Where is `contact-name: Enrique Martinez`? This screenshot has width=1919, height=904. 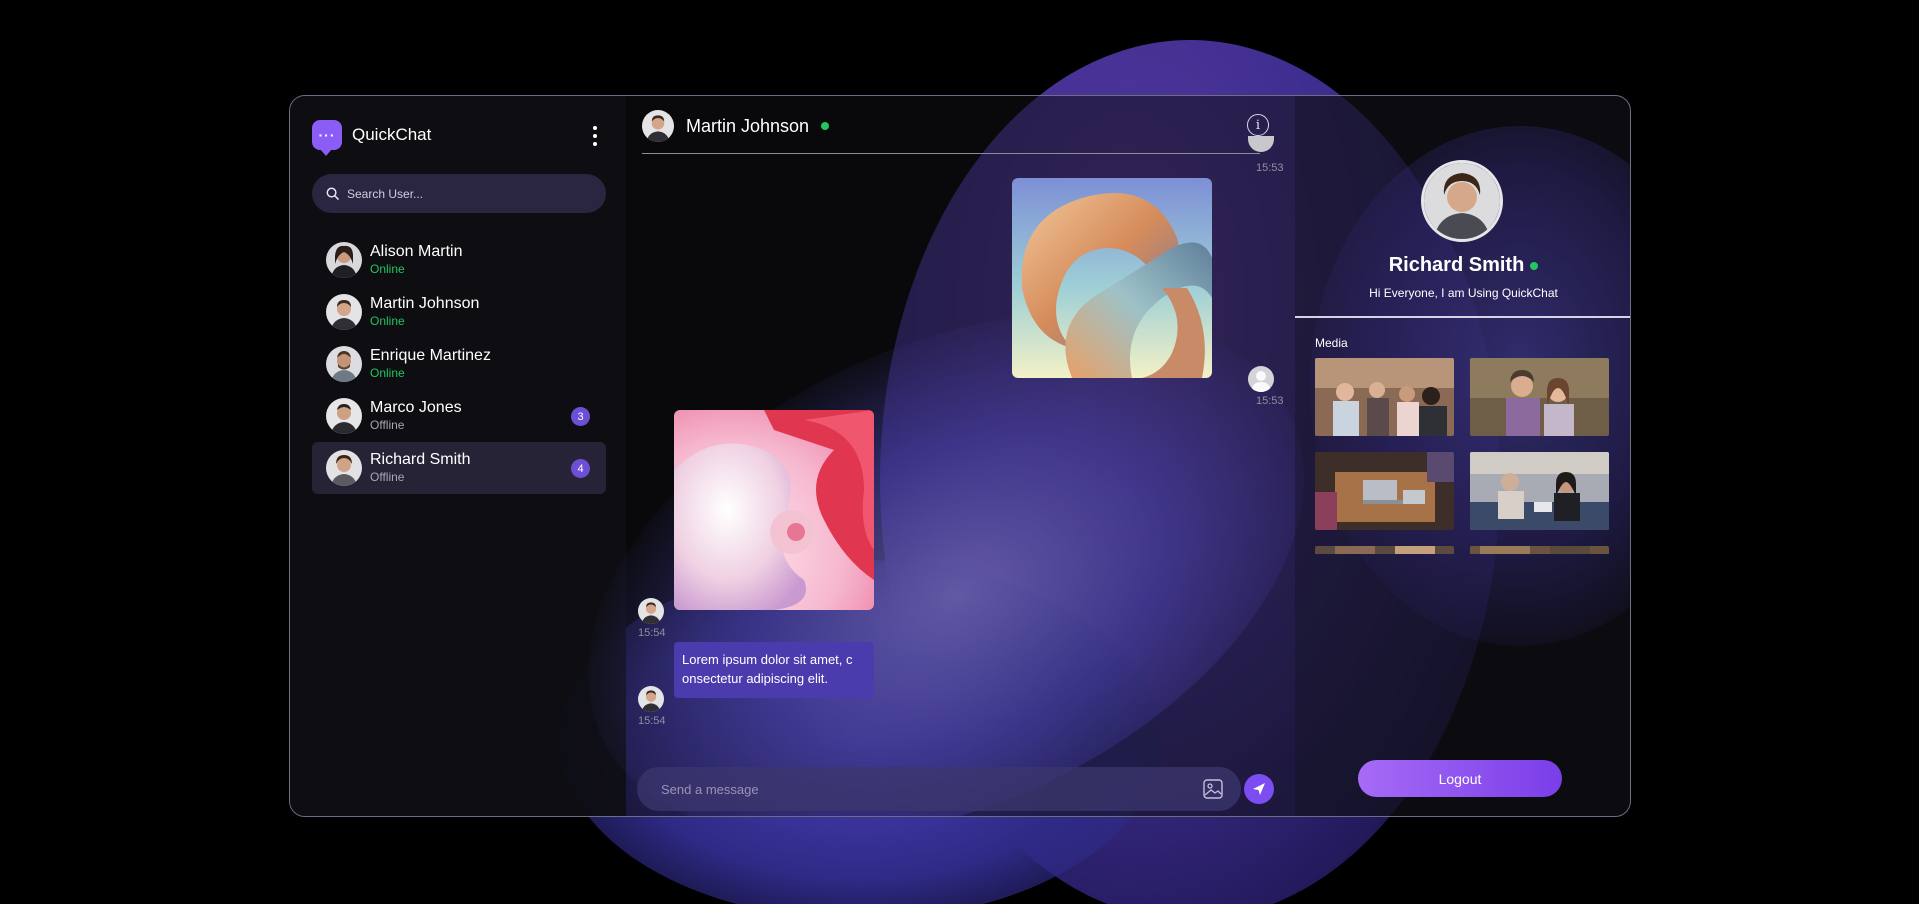
contact-name: Enrique Martinez is located at coordinates (430, 355).